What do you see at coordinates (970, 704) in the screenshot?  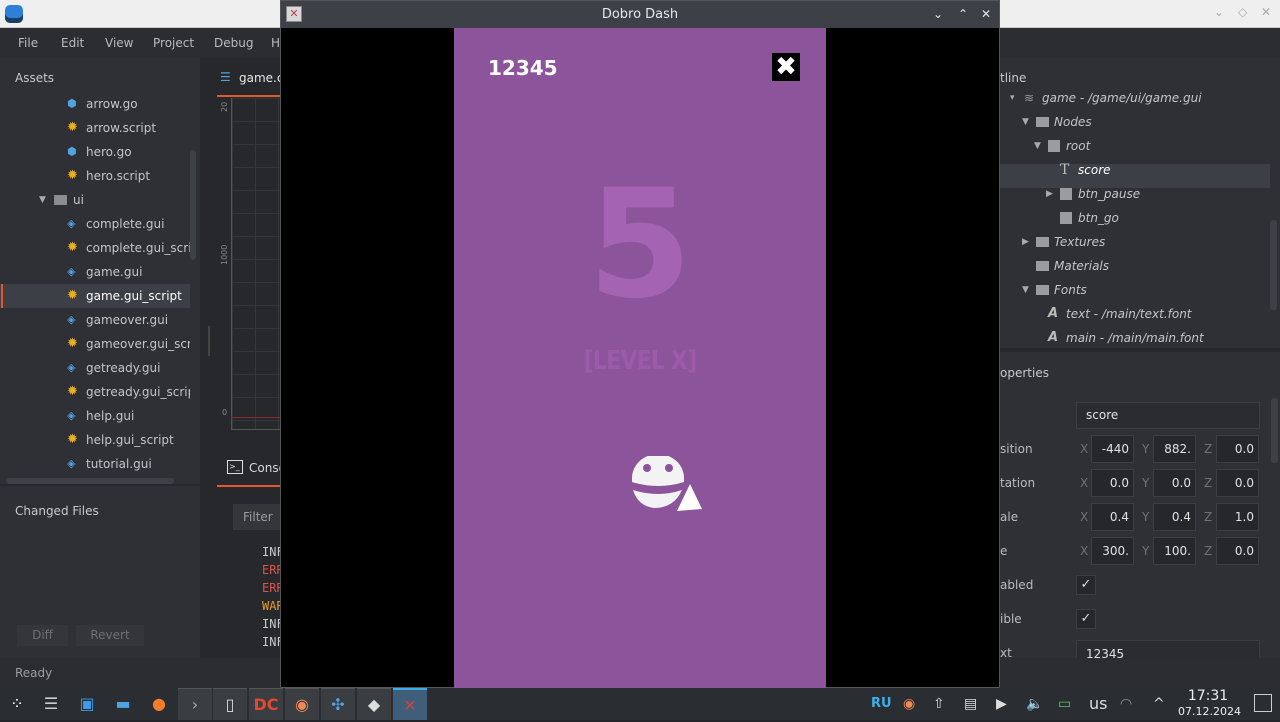 I see `clipboard-icon: ▤` at bounding box center [970, 704].